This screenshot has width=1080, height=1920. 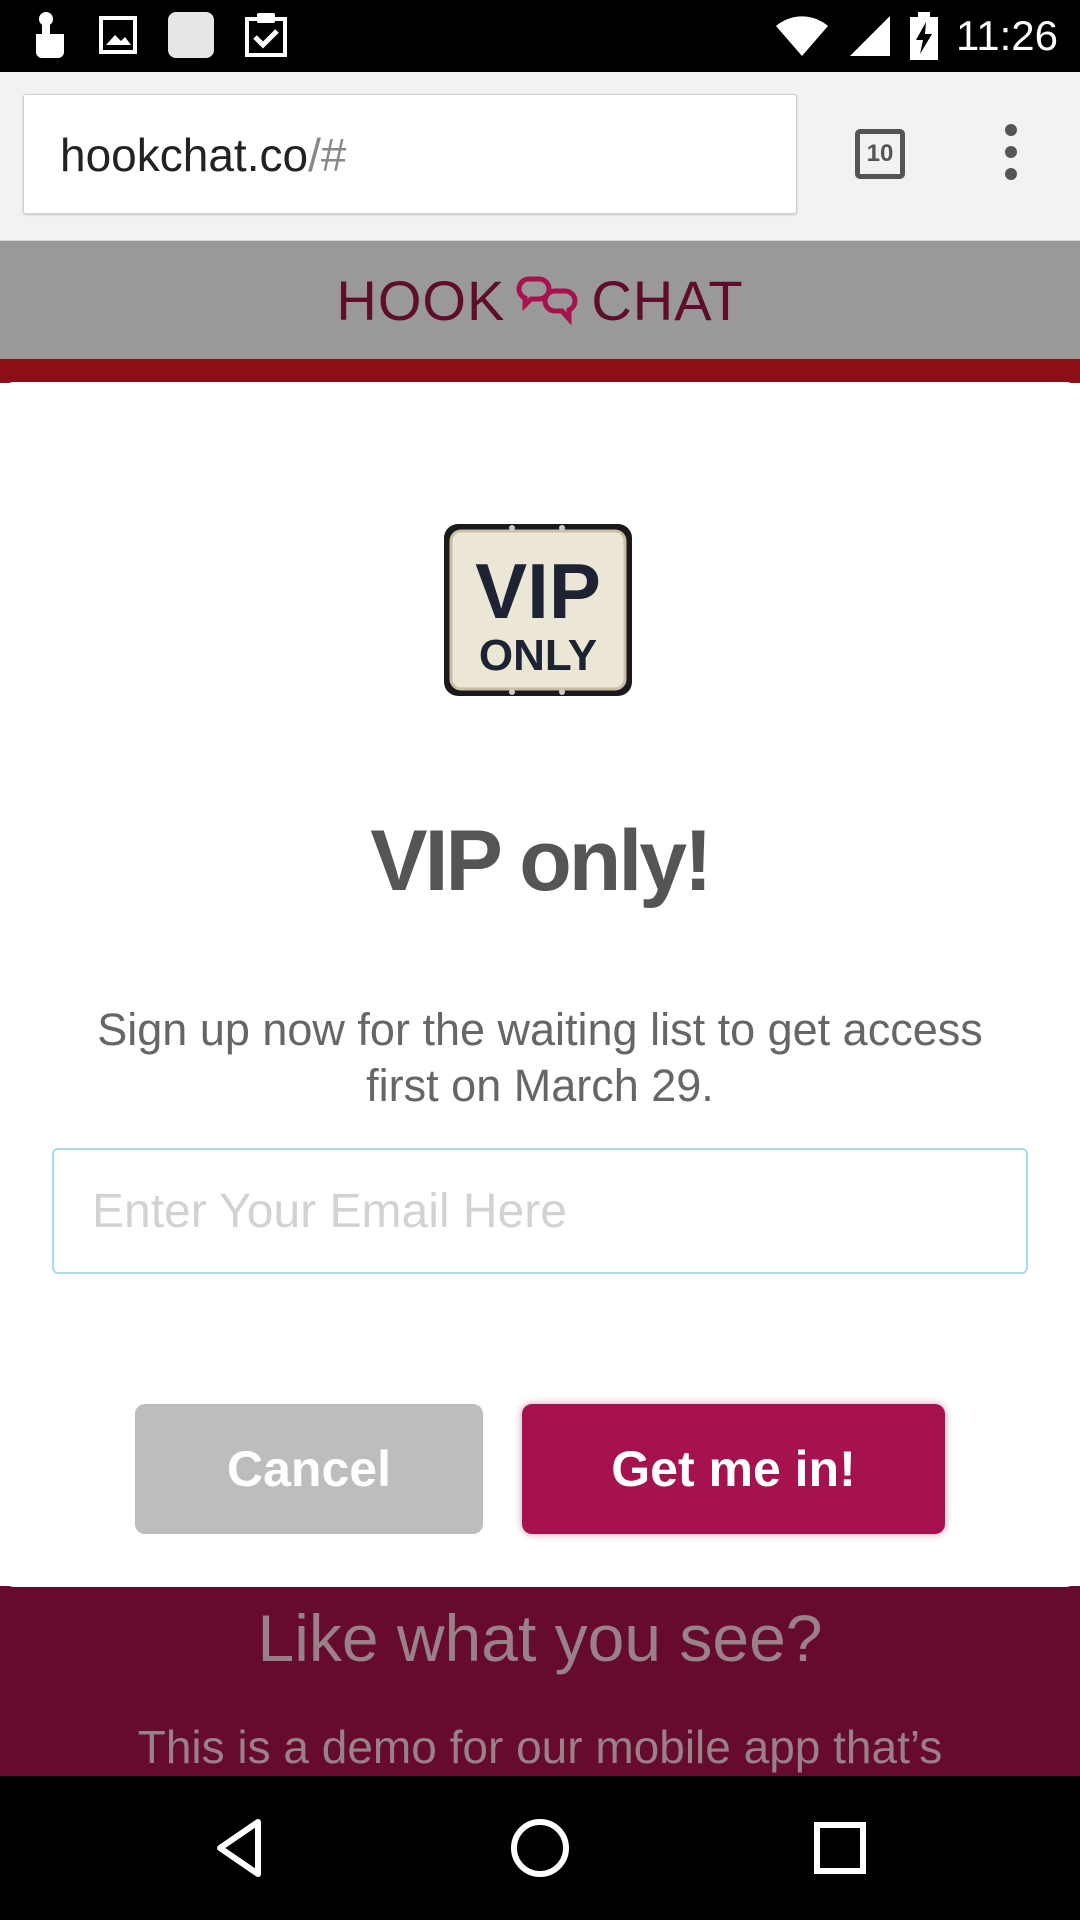 I want to click on sign-line-2: ONLY, so click(x=538, y=655).